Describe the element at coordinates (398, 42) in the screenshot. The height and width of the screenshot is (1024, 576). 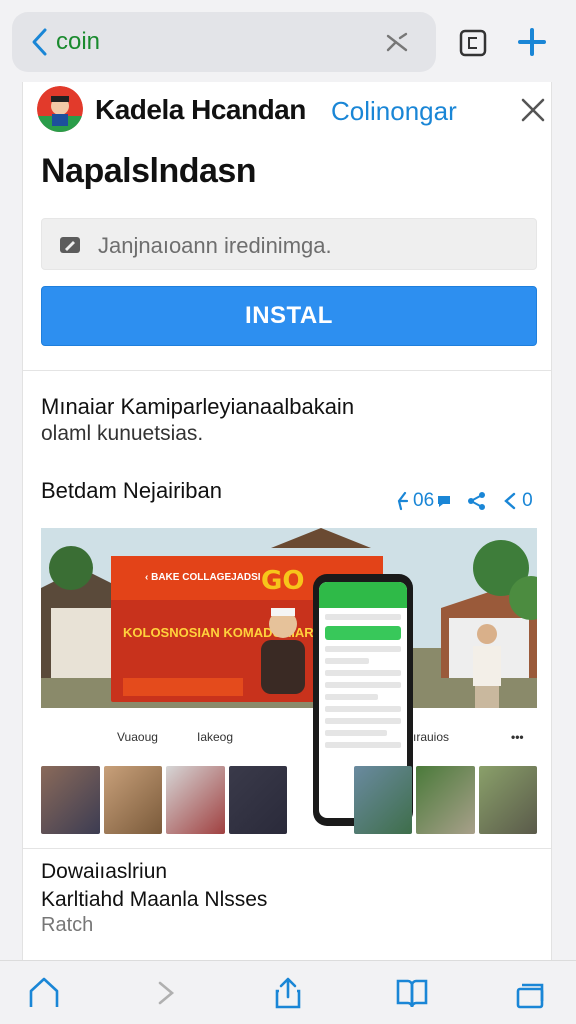
I see `clear-icon` at that location.